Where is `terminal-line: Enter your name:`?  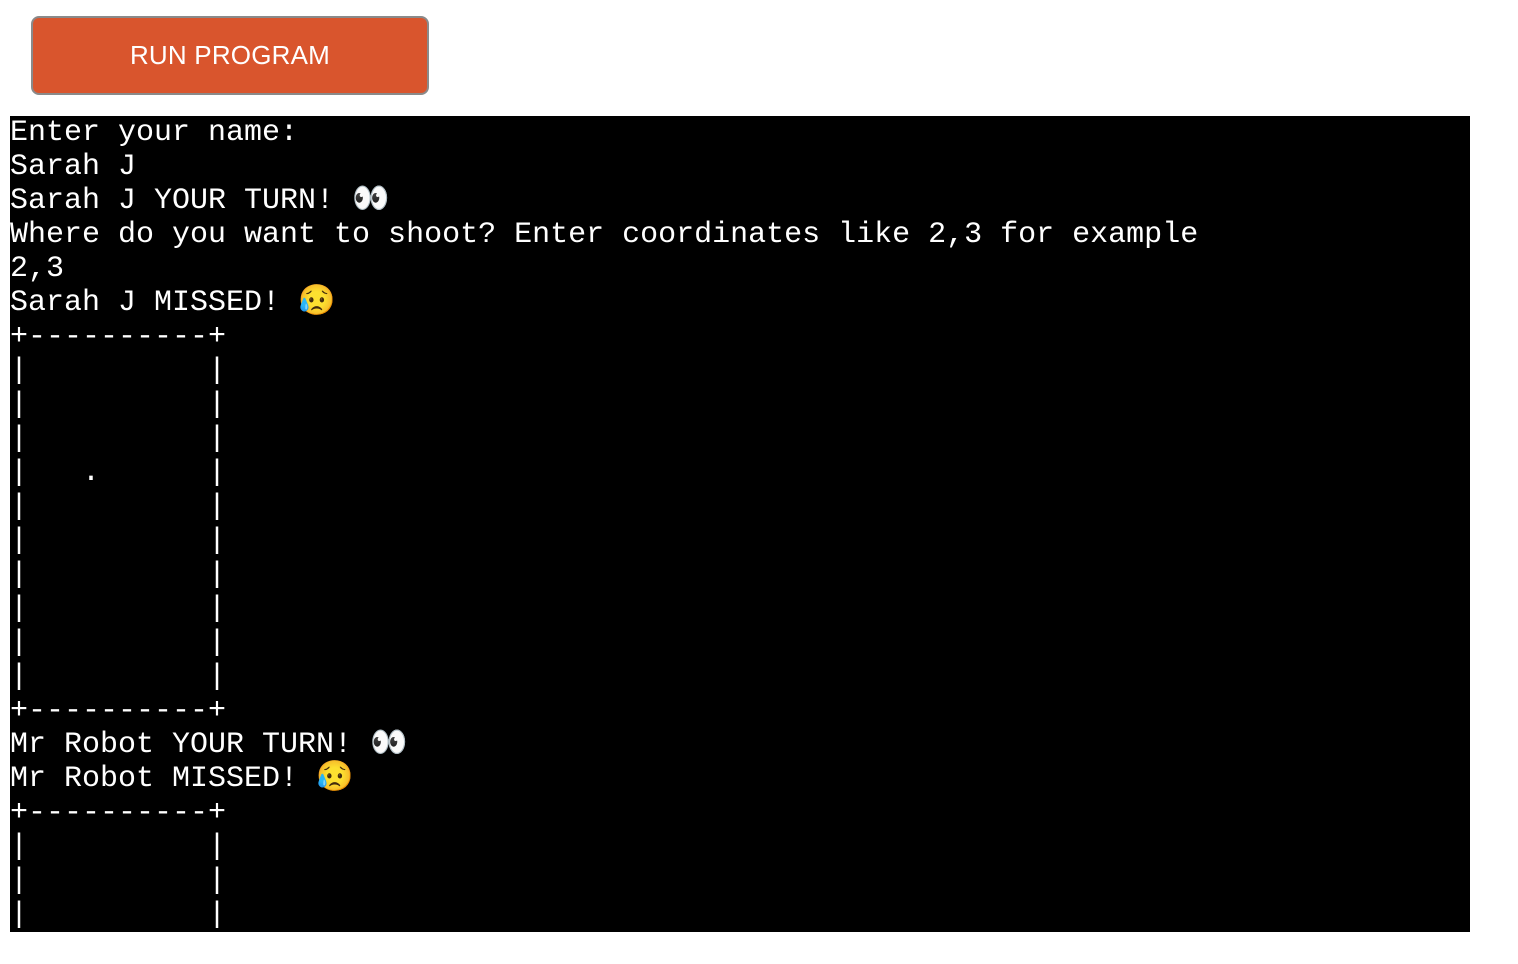
terminal-line: Enter your name: is located at coordinates (154, 133).